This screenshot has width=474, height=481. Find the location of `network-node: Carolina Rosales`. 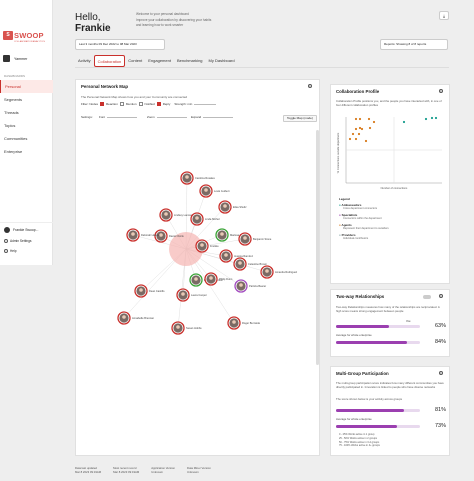

network-node: Carolina Rosales is located at coordinates (197, 178).